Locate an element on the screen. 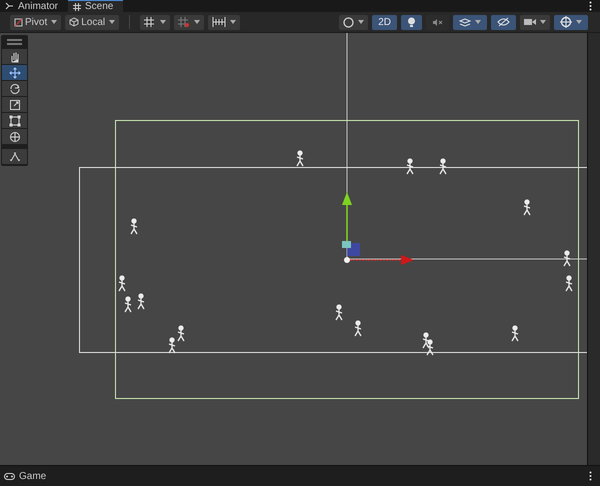 The width and height of the screenshot is (600, 486). lightbulb-icon is located at coordinates (411, 22).